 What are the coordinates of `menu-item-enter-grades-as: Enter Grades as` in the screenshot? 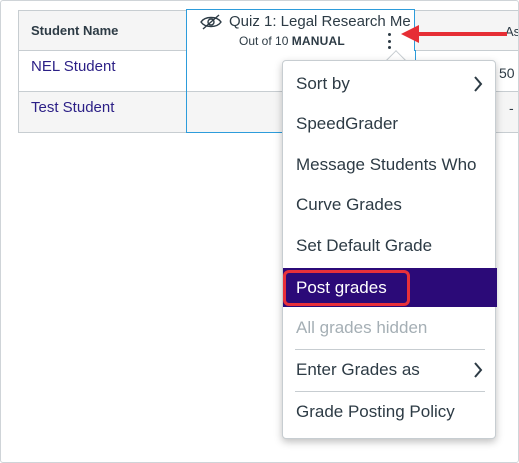 It's located at (390, 370).